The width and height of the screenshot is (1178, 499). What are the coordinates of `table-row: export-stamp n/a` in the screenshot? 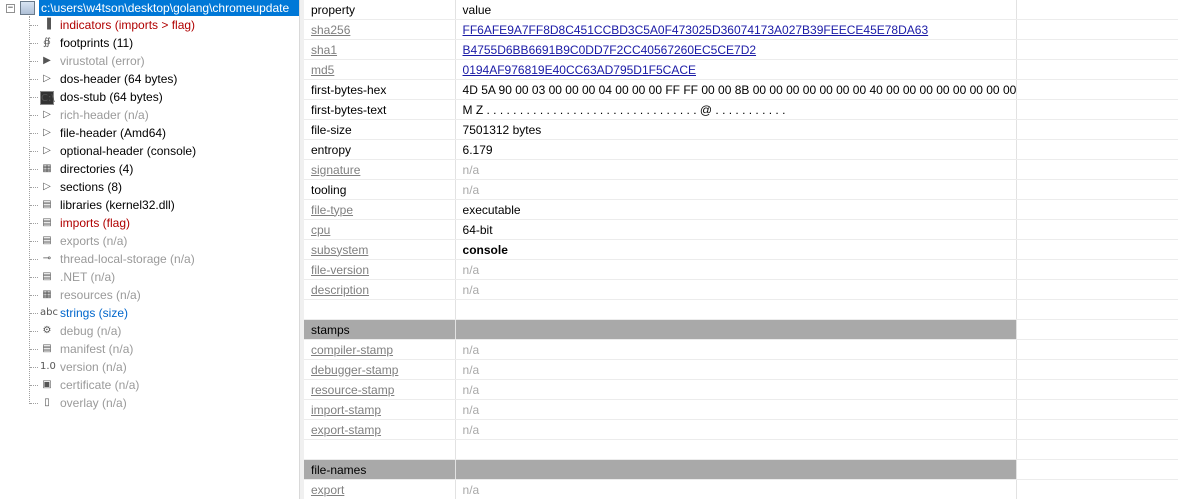 It's located at (741, 429).